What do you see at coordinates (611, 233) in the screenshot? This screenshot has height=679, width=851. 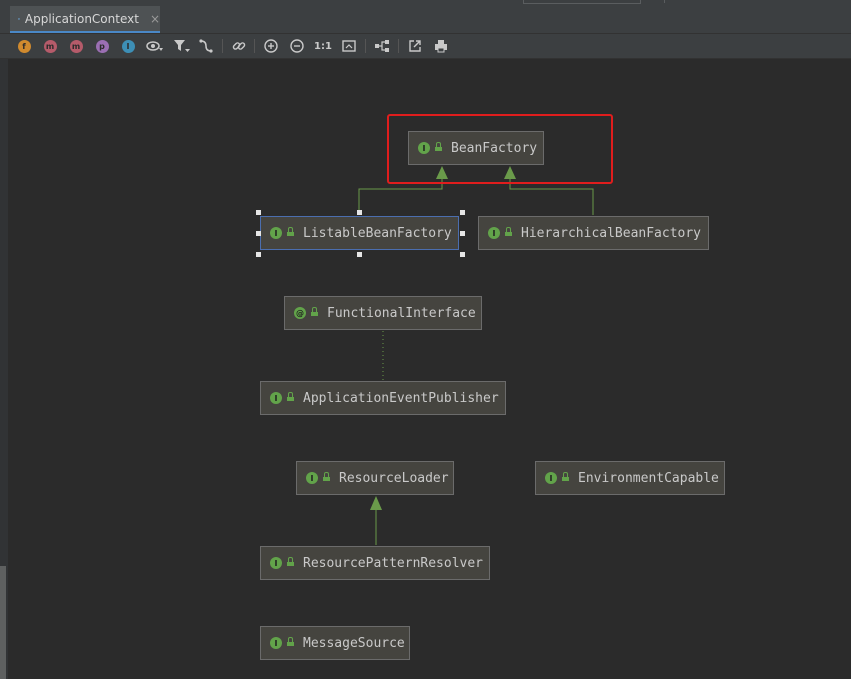 I see `node-label: HierarchicalBeanFactory` at bounding box center [611, 233].